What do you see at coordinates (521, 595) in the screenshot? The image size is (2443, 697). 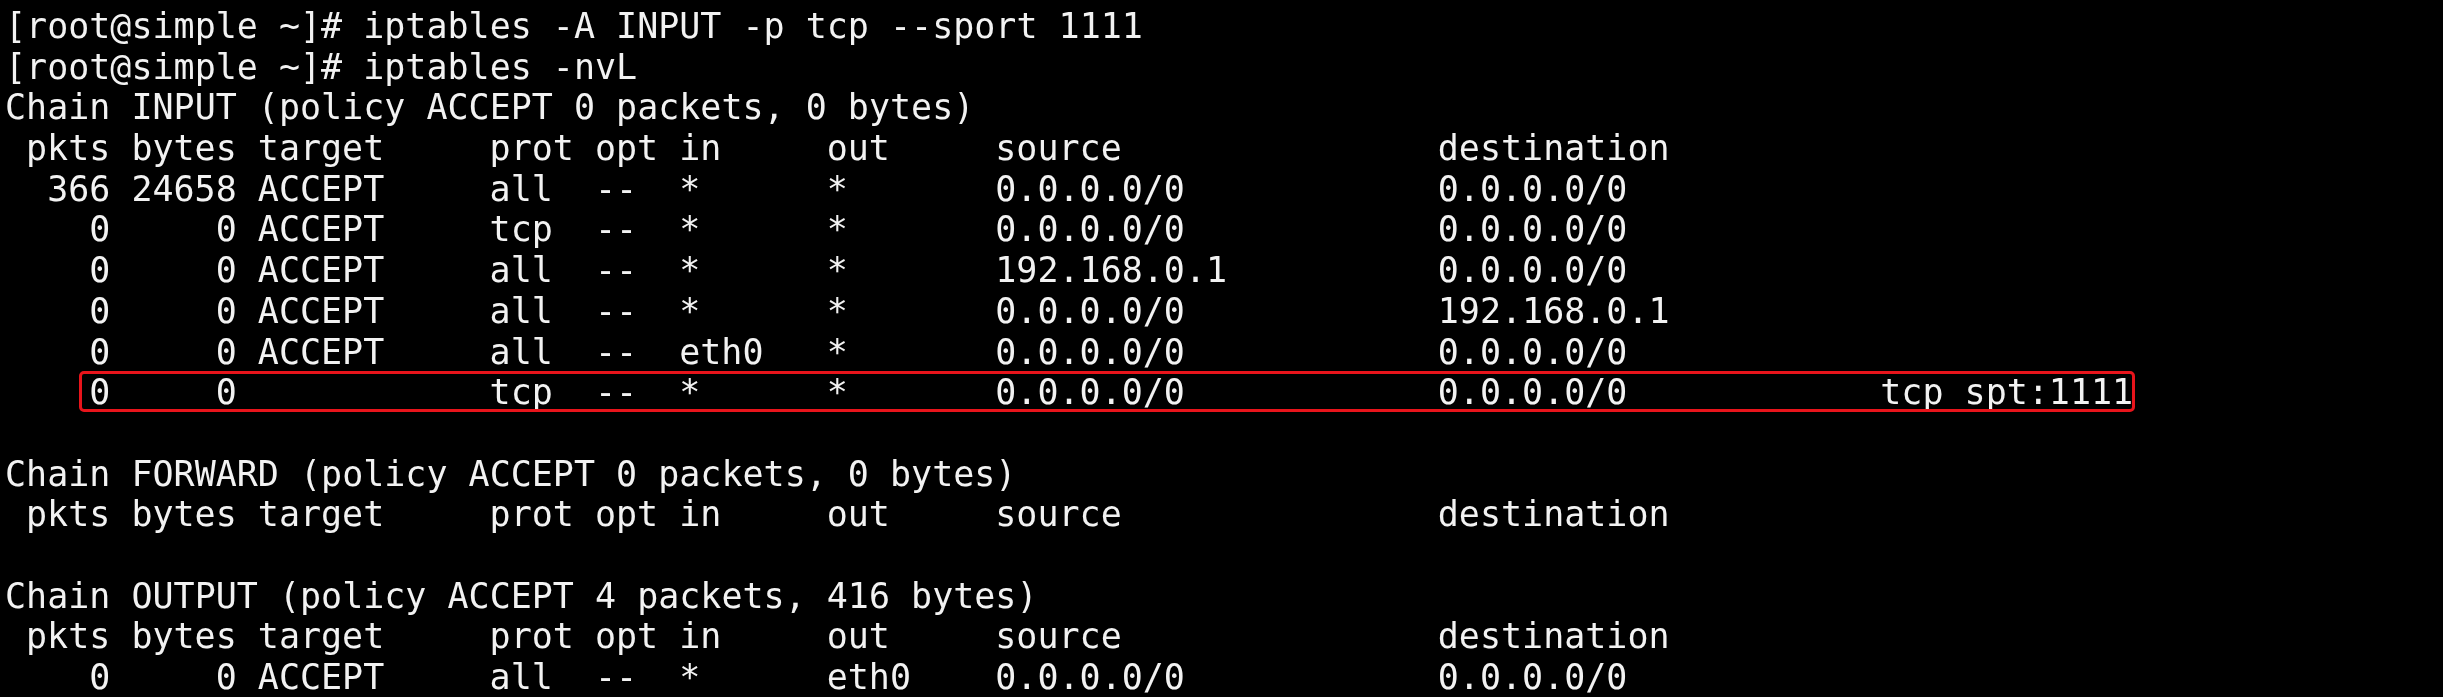 I see `chain-heading: Chain OUTPUT (policy ACCEPT 4 packets, 416 bytes)` at bounding box center [521, 595].